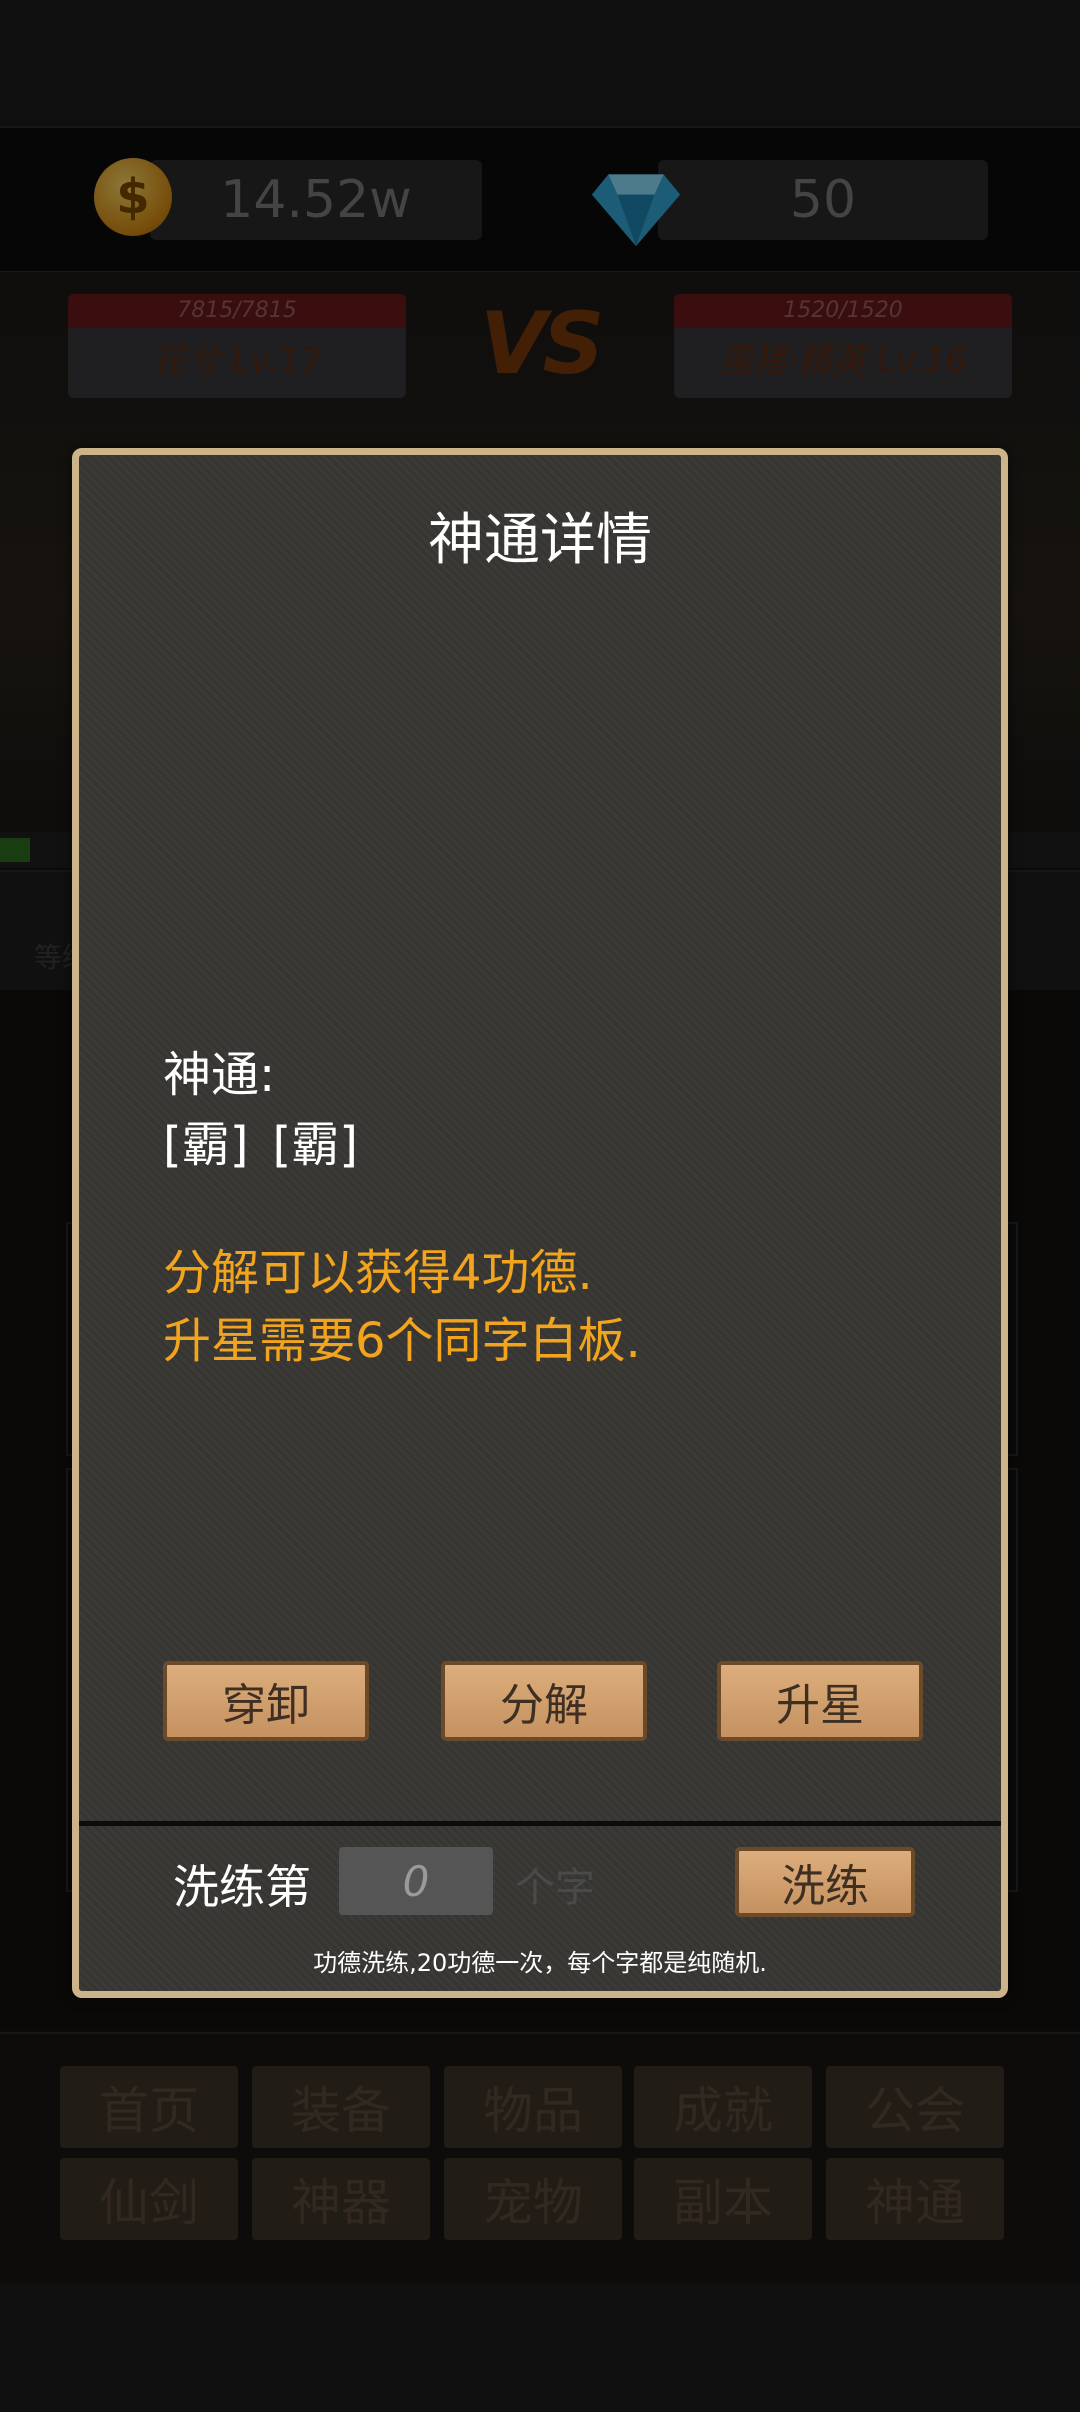 This screenshot has width=1080, height=2412. What do you see at coordinates (825, 1882) in the screenshot?
I see `wash-button: 洗练` at bounding box center [825, 1882].